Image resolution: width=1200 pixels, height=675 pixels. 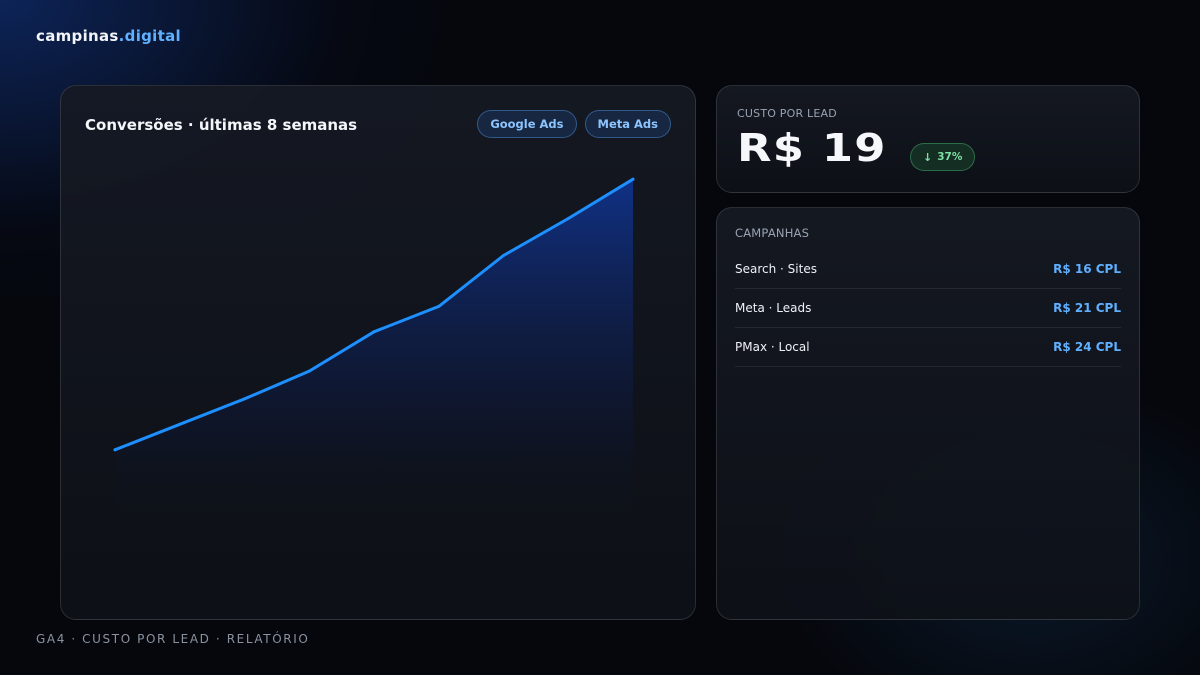 What do you see at coordinates (1087, 269) in the screenshot?
I see `campaign-cpl: R$ 16 CPL` at bounding box center [1087, 269].